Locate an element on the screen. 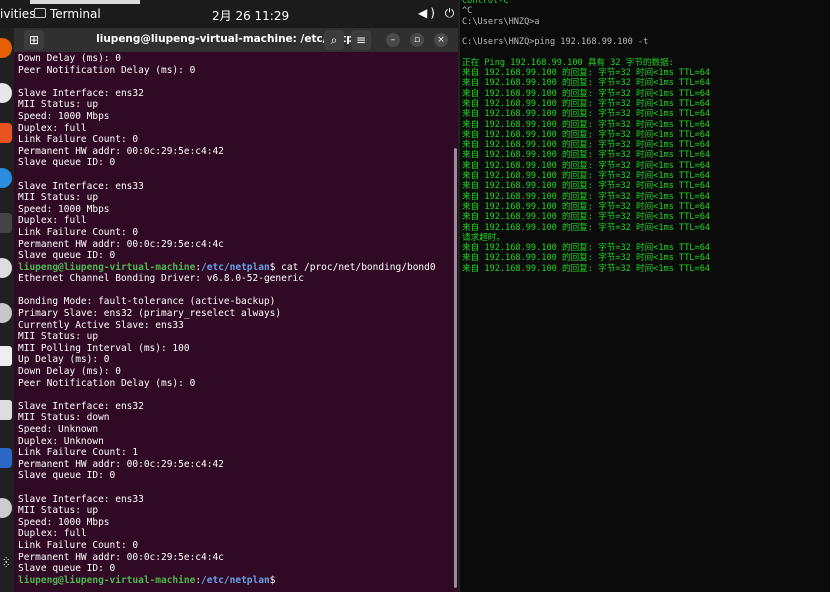 The image size is (830, 592). ping-timeout: 请求超时。 is located at coordinates (483, 237).